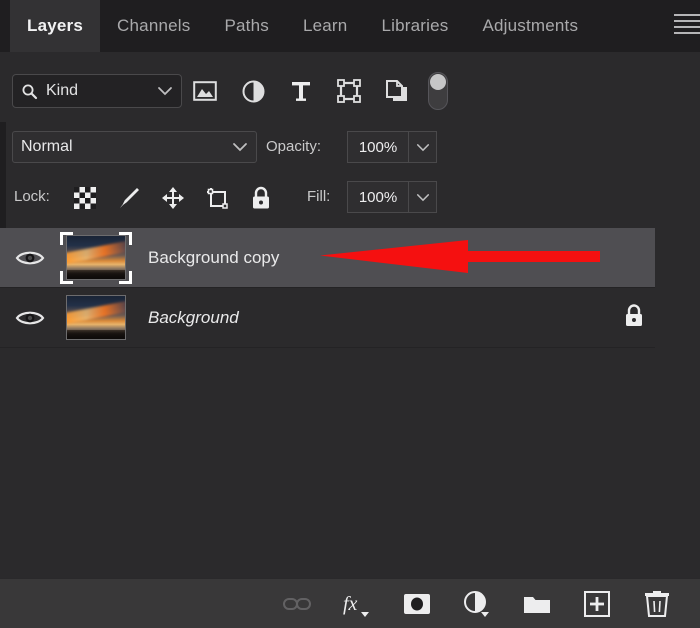  I want to click on filter-type-layers-icon, so click(301, 91).